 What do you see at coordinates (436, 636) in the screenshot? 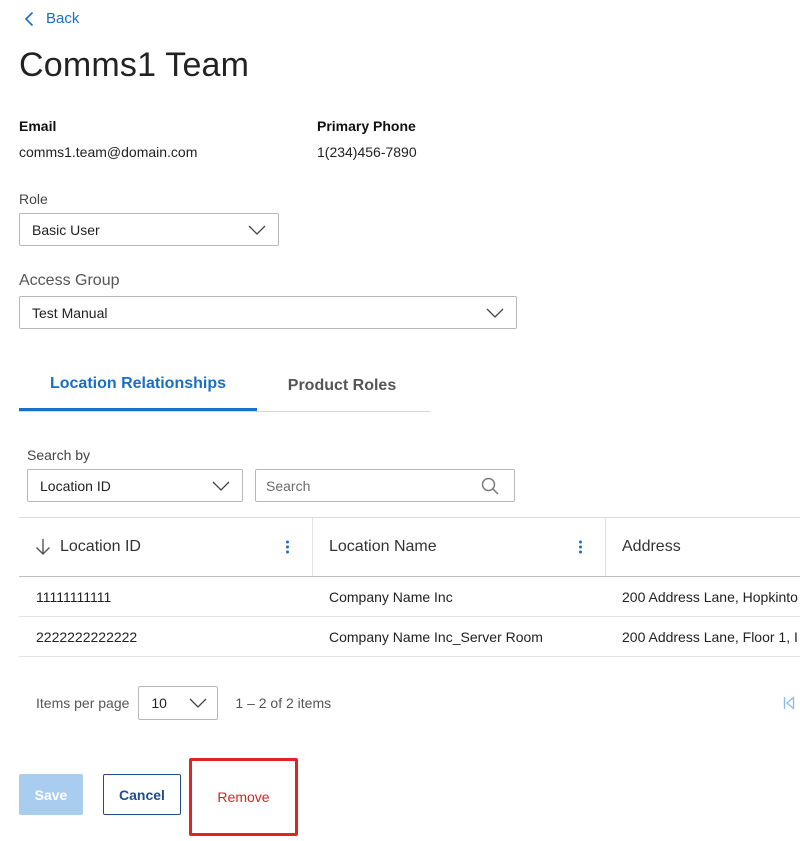
I see `cell-location-name: Company Name Inc_Server Room` at bounding box center [436, 636].